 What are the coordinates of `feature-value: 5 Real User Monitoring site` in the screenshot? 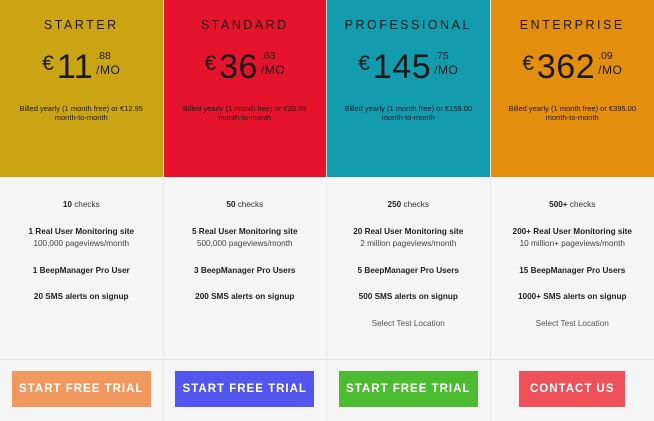 It's located at (244, 231).